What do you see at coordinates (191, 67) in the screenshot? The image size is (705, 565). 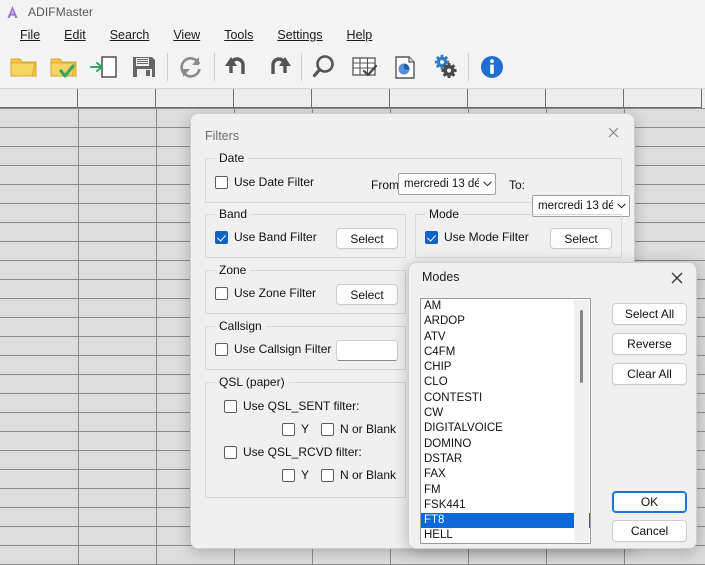 I see `refresh-icon` at bounding box center [191, 67].